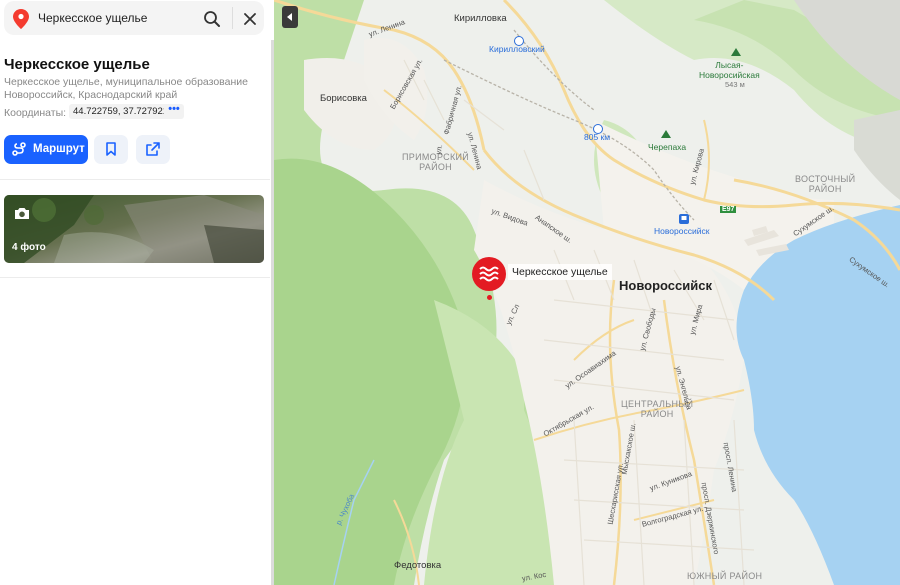  What do you see at coordinates (665, 285) in the screenshot?
I see `city-label: Новороссийск` at bounding box center [665, 285].